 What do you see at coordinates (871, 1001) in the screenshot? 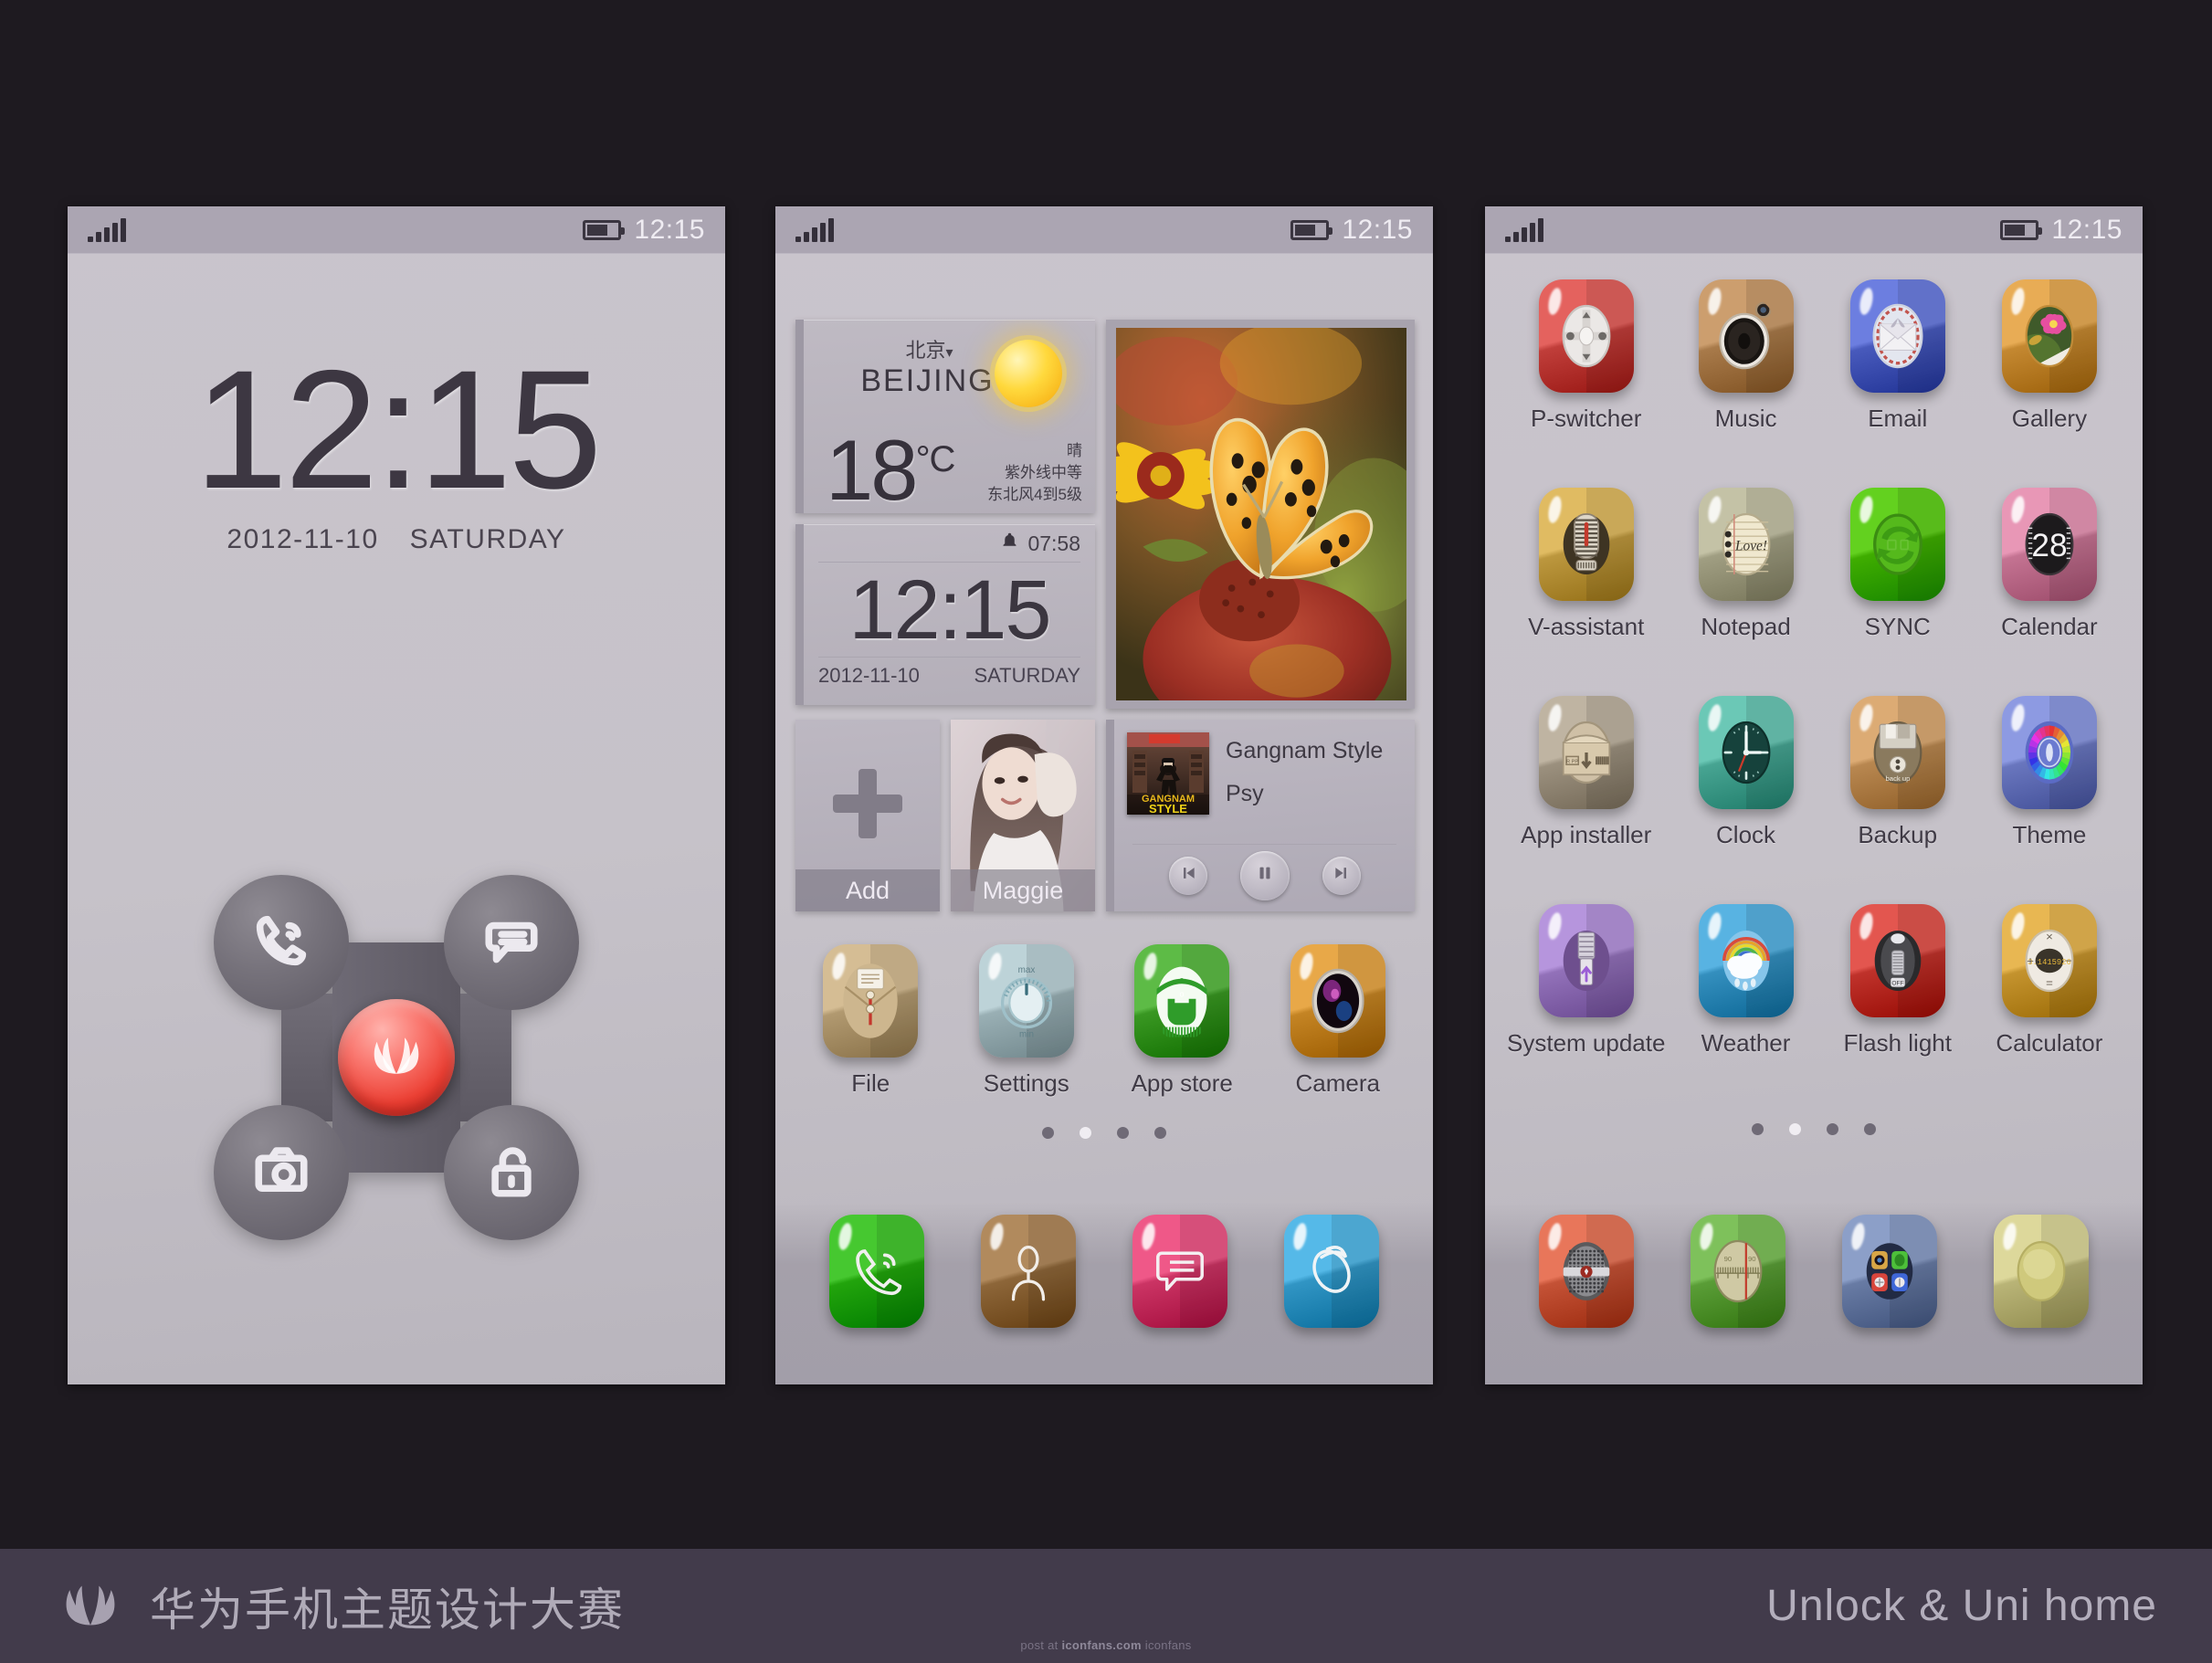
I see `file-manager-icon` at bounding box center [871, 1001].